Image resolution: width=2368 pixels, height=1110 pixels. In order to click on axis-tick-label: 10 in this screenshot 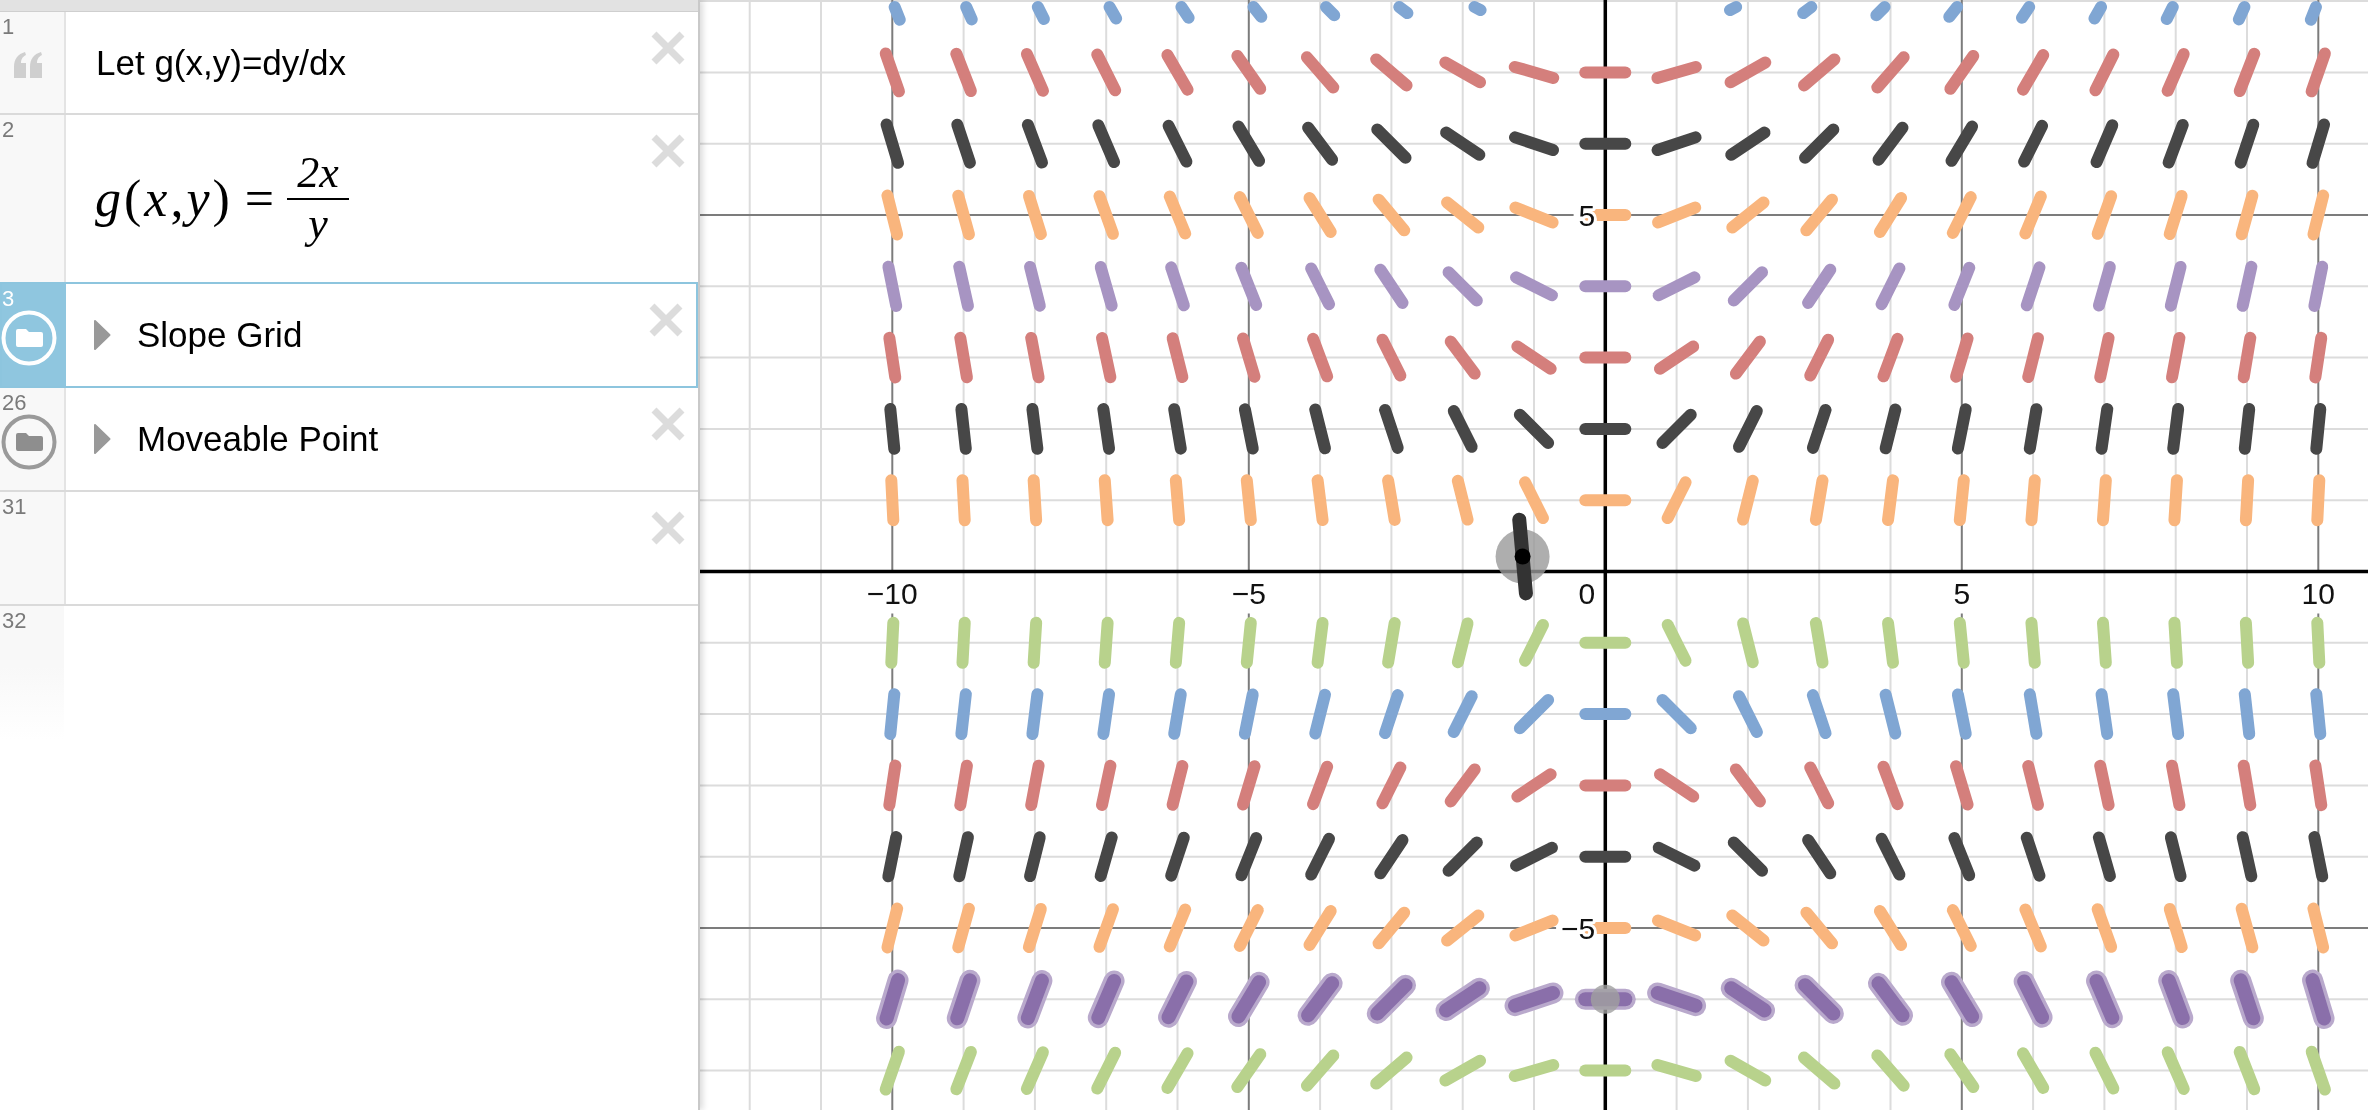, I will do `click(2318, 593)`.